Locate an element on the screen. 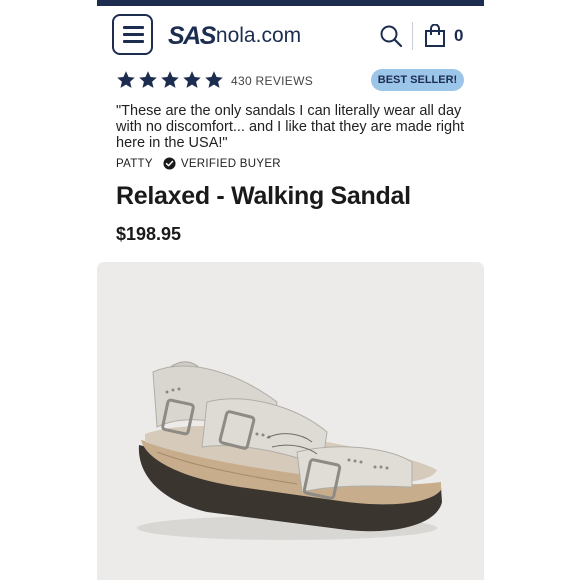 The width and height of the screenshot is (580, 580). header-divider is located at coordinates (412, 36).